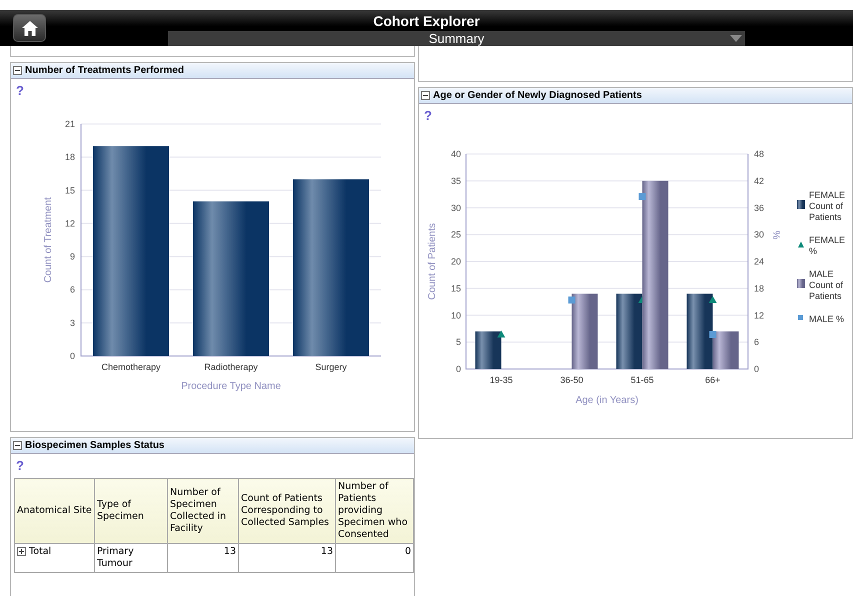  I want to click on app-title: Cohort Explorer, so click(426, 21).